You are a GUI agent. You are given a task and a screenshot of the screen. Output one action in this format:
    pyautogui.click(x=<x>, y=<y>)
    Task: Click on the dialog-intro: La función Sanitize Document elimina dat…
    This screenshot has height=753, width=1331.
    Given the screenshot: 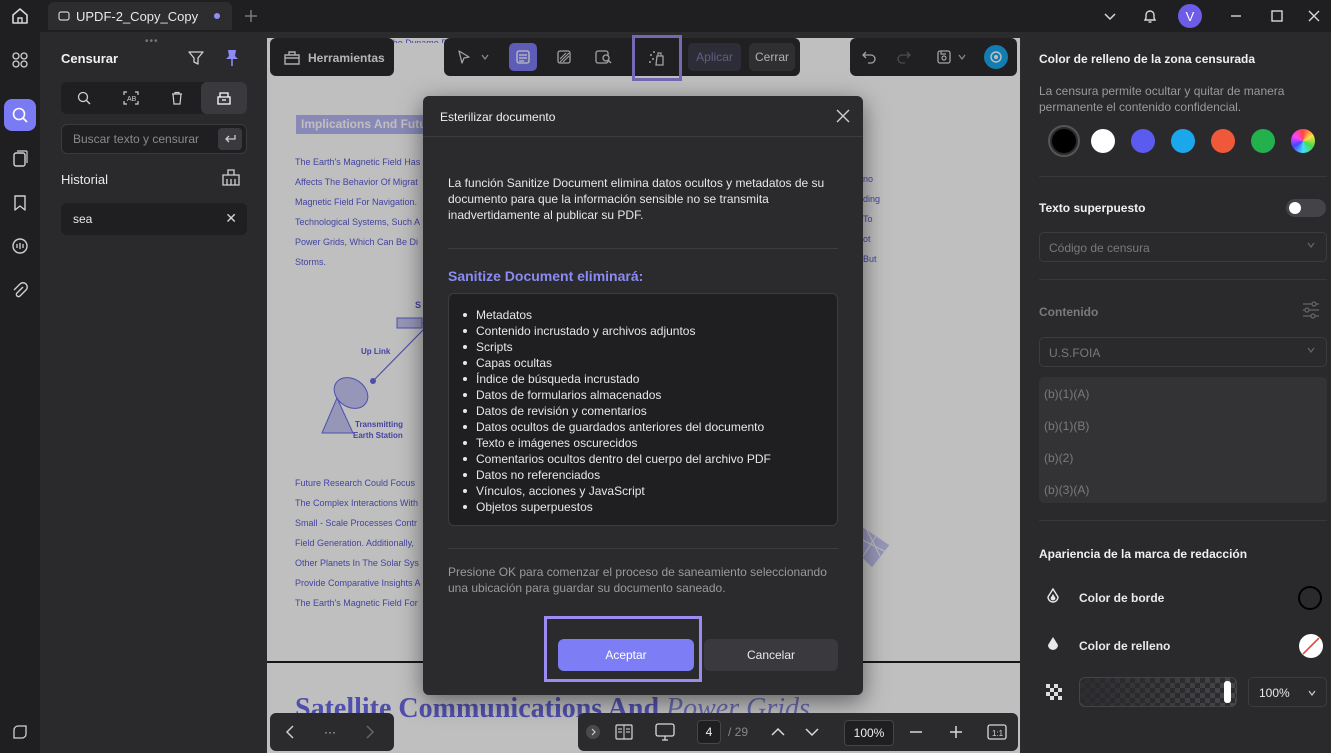 What is the action you would take?
    pyautogui.click(x=636, y=199)
    